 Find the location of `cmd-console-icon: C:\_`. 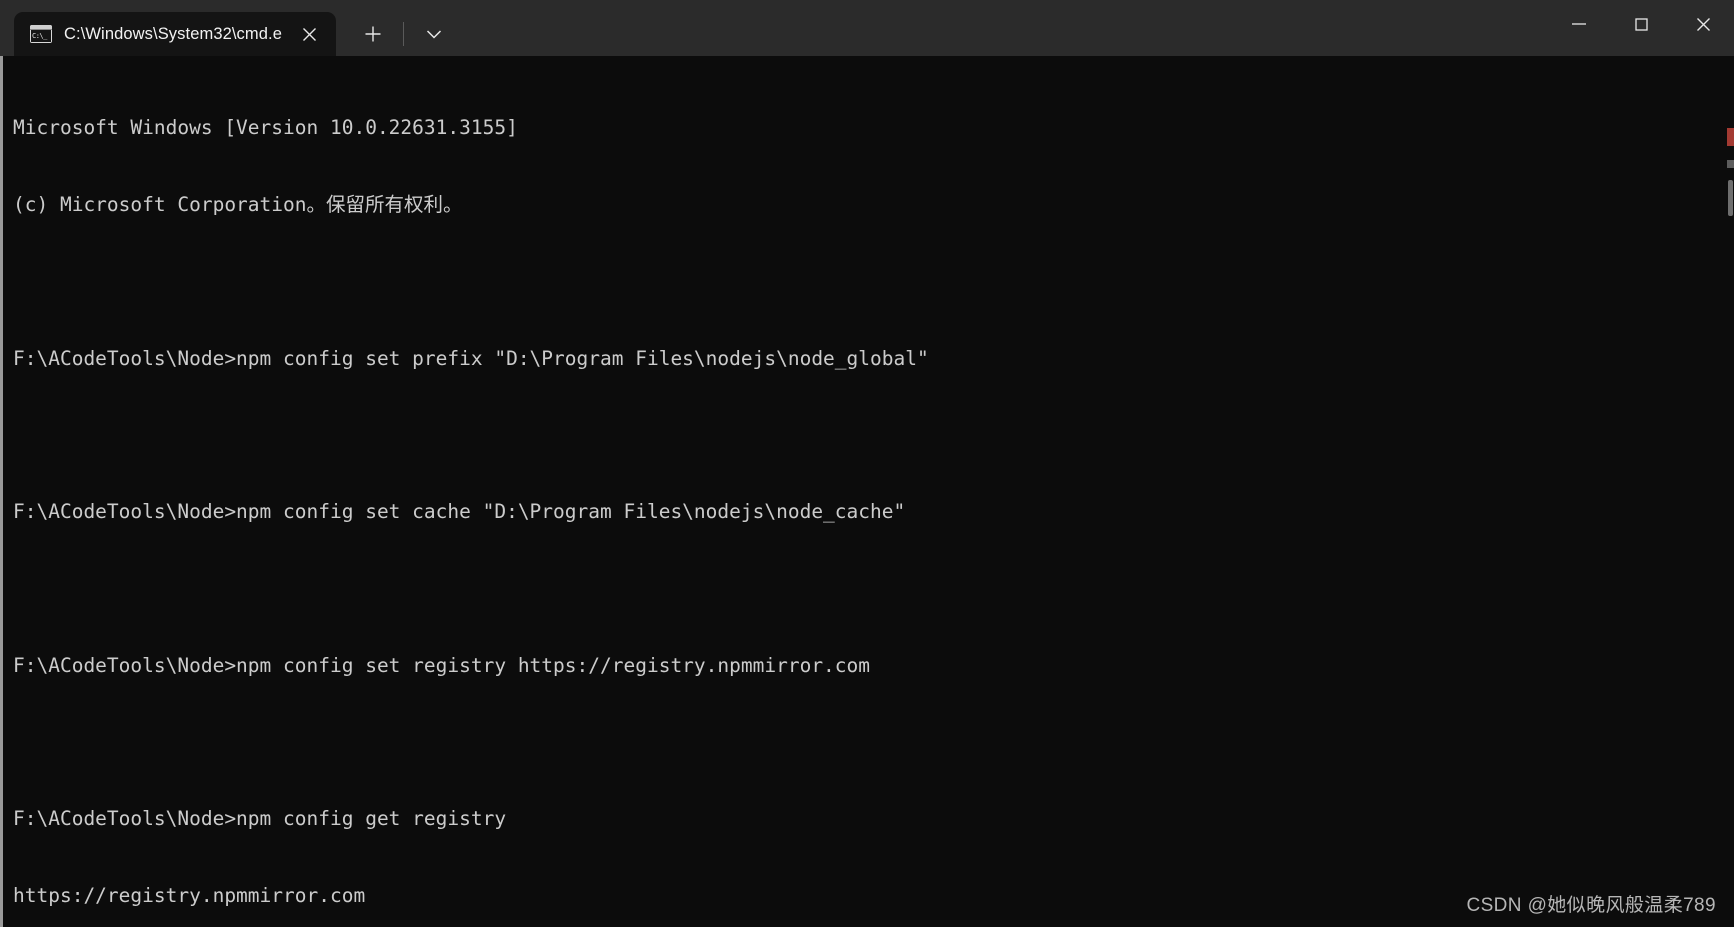

cmd-console-icon: C:\_ is located at coordinates (41, 34).